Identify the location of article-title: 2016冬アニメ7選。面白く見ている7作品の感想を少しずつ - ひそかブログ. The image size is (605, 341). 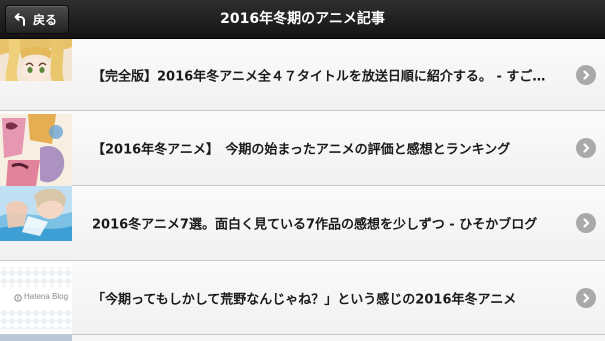
(315, 225).